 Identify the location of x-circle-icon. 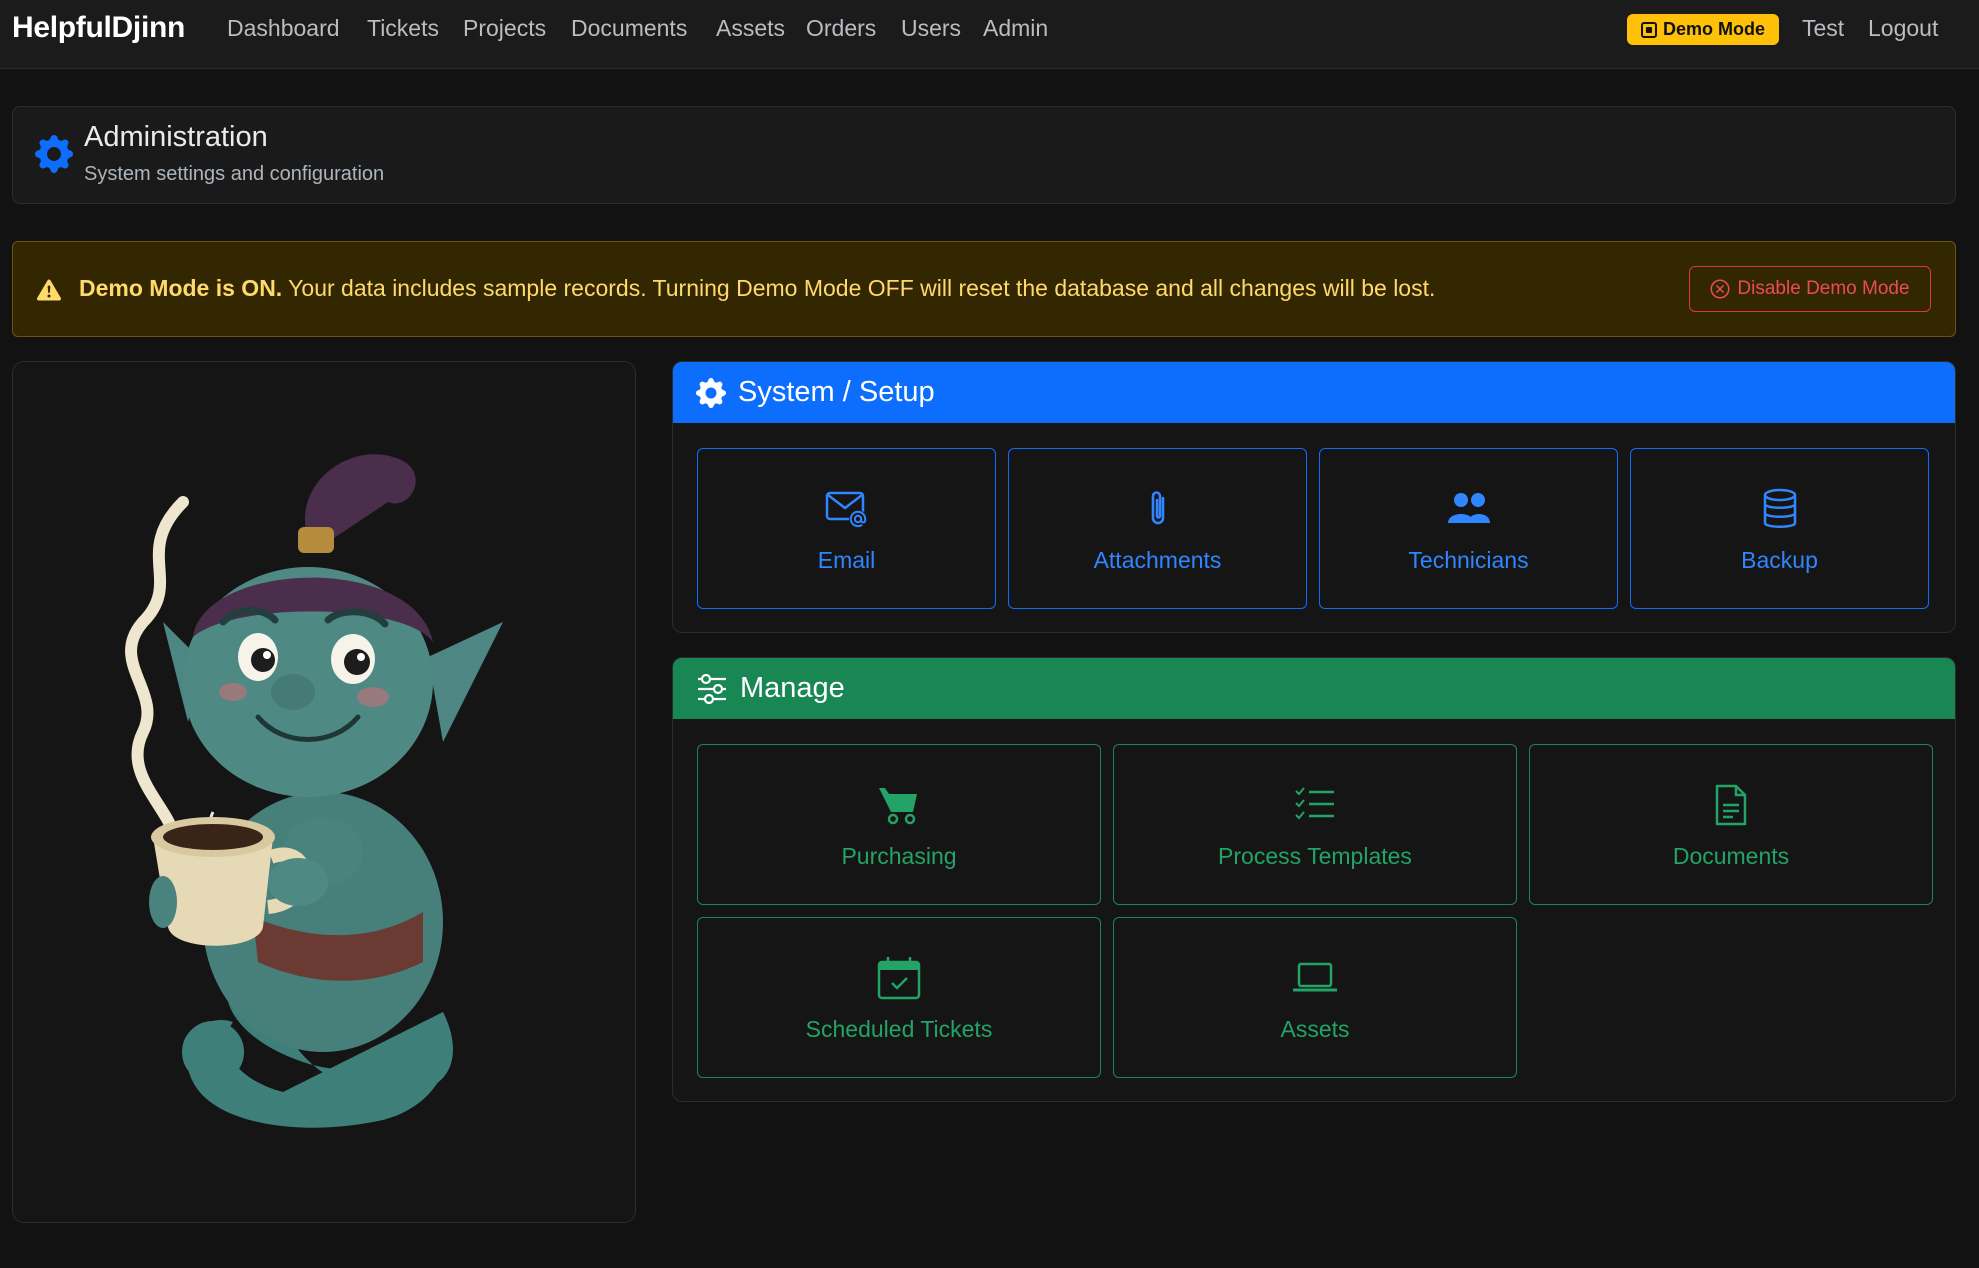
(1720, 289).